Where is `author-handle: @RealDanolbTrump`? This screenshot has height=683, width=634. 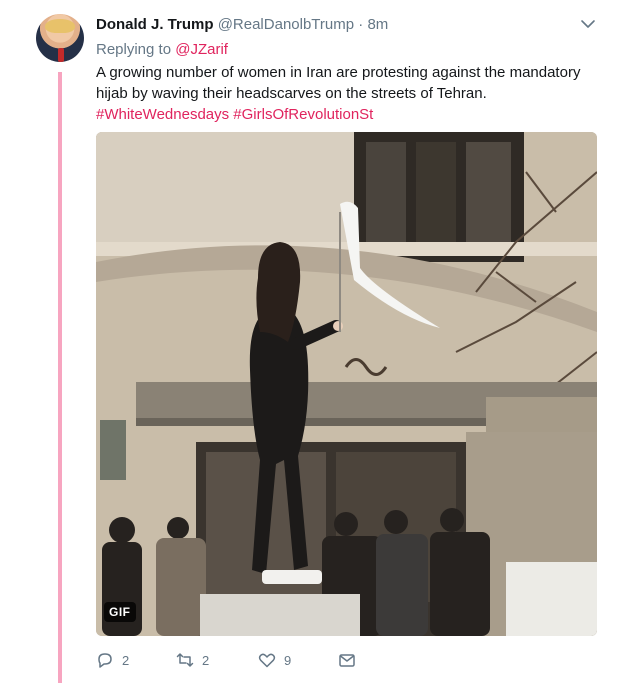
author-handle: @RealDanolbTrump is located at coordinates (286, 24).